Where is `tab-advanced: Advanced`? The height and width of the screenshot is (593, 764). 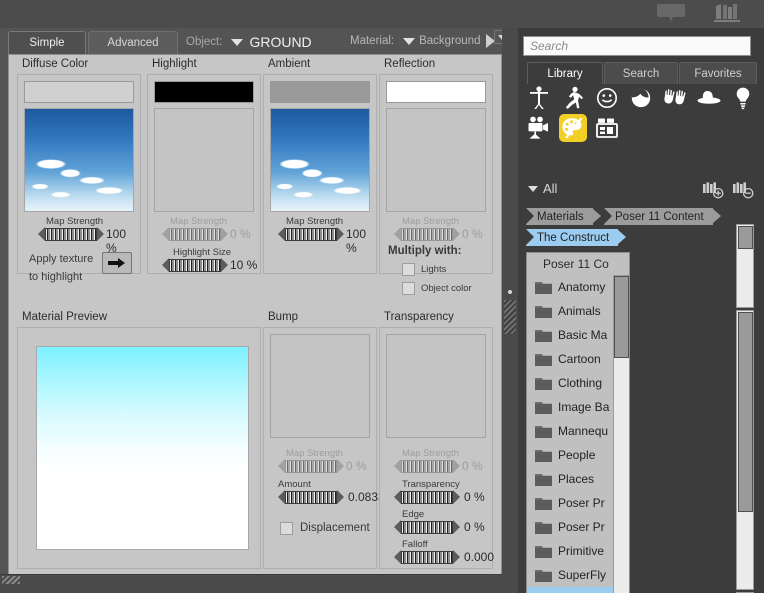 tab-advanced: Advanced is located at coordinates (133, 42).